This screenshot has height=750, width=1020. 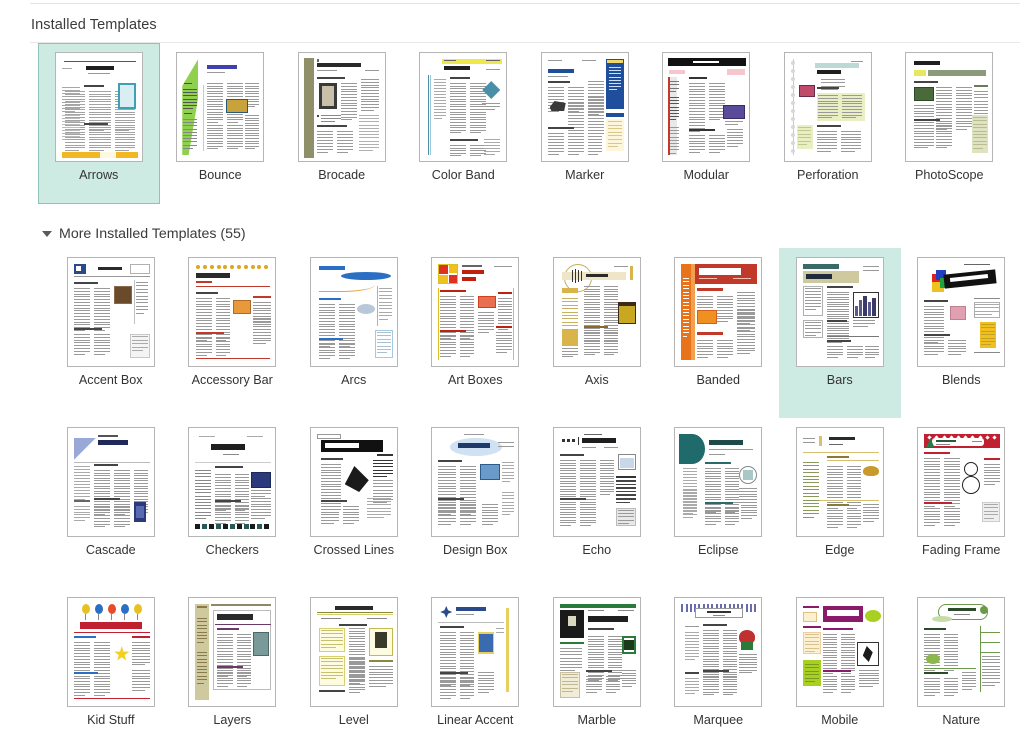 I want to click on template-item-blends: Blends, so click(x=960, y=333).